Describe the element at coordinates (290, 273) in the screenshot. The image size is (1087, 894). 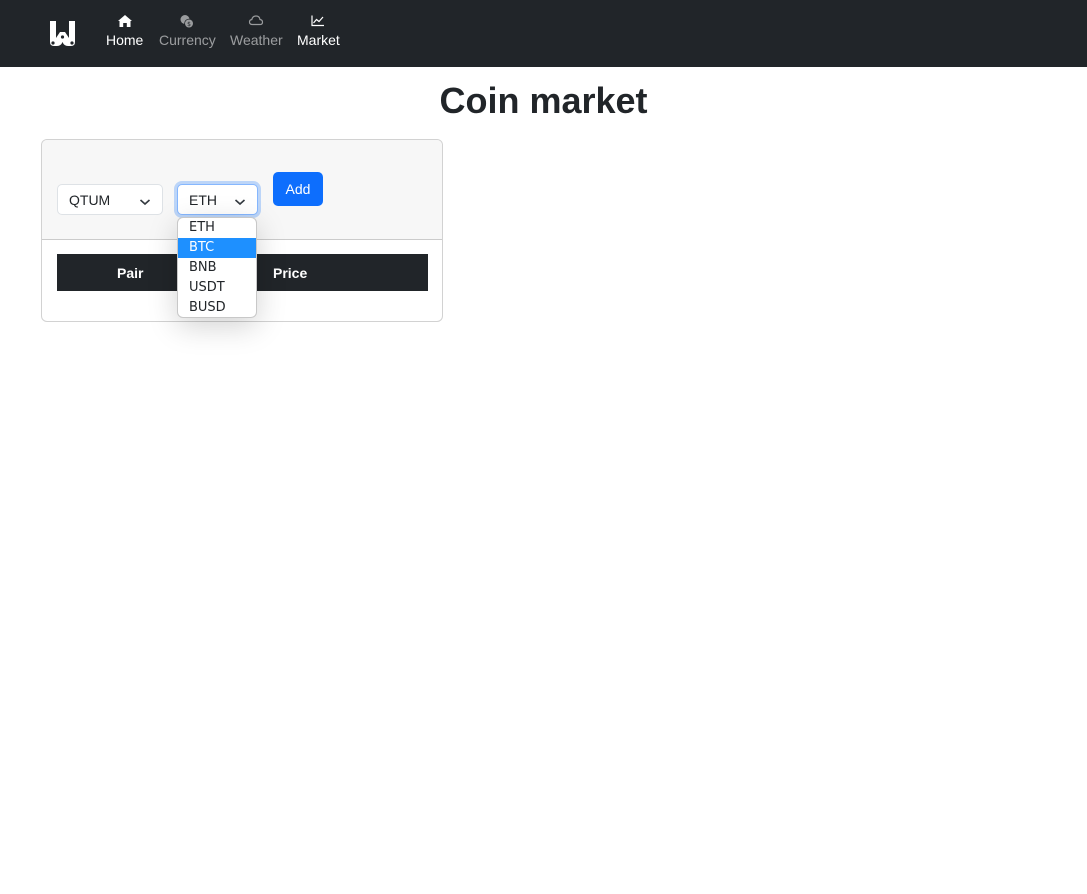
I see `column-header-price: Price` at that location.